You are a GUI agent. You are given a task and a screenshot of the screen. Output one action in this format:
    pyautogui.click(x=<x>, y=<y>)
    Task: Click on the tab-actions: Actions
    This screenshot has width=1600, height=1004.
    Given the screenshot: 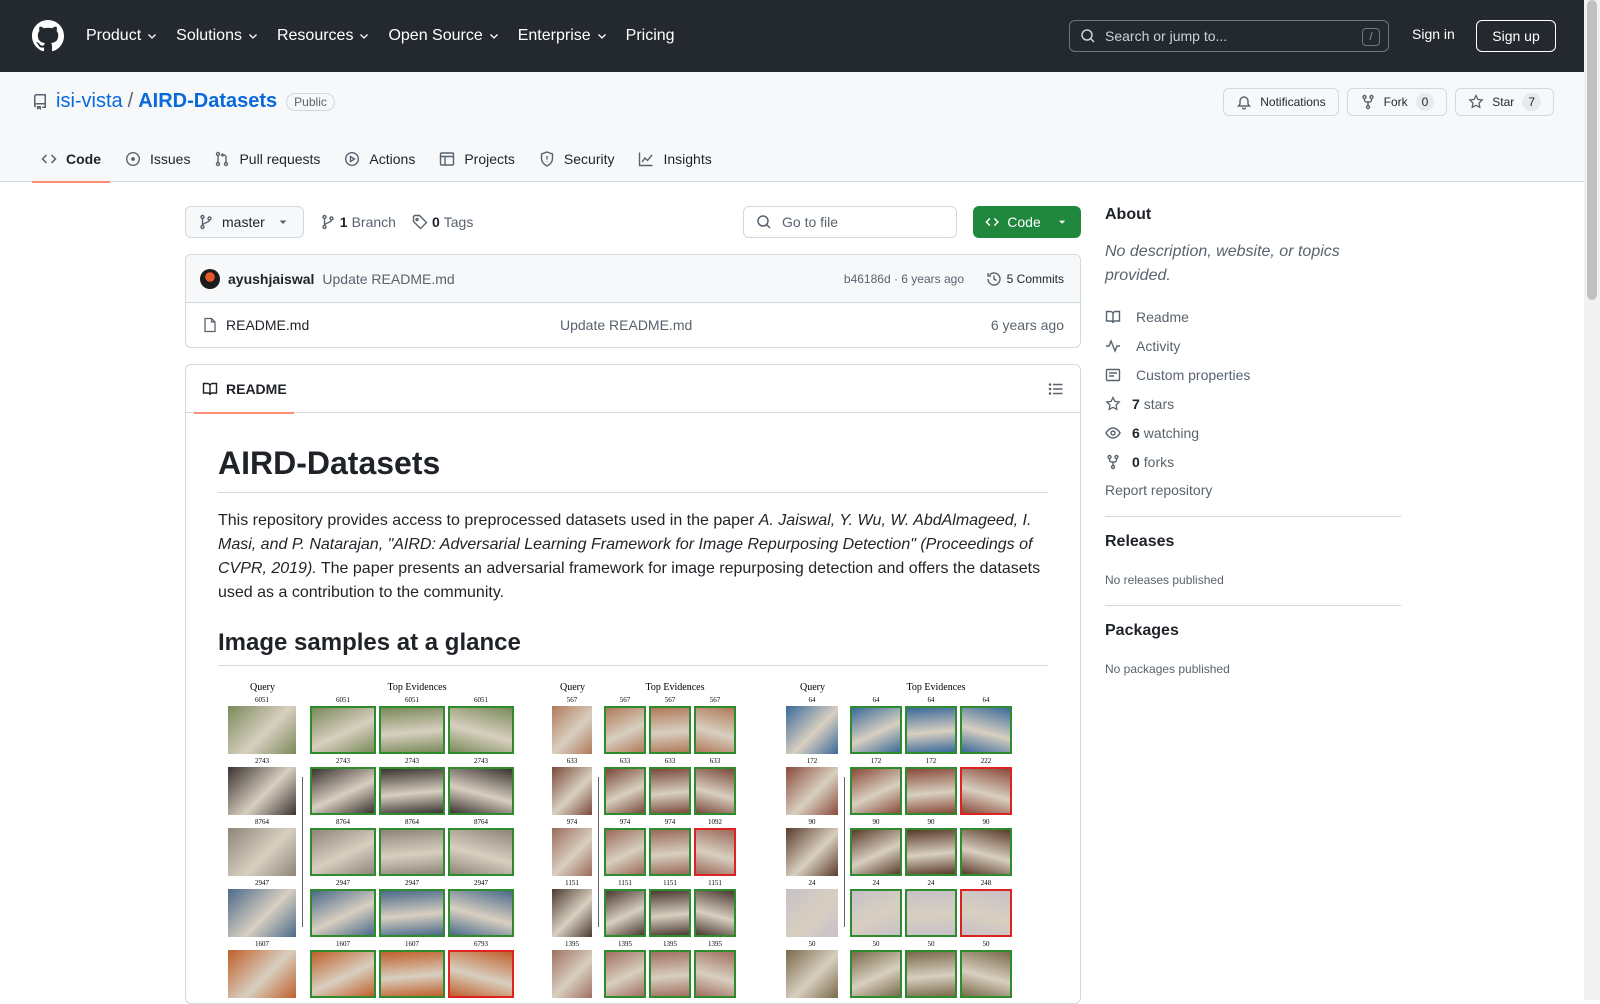 What is the action you would take?
    pyautogui.click(x=379, y=159)
    